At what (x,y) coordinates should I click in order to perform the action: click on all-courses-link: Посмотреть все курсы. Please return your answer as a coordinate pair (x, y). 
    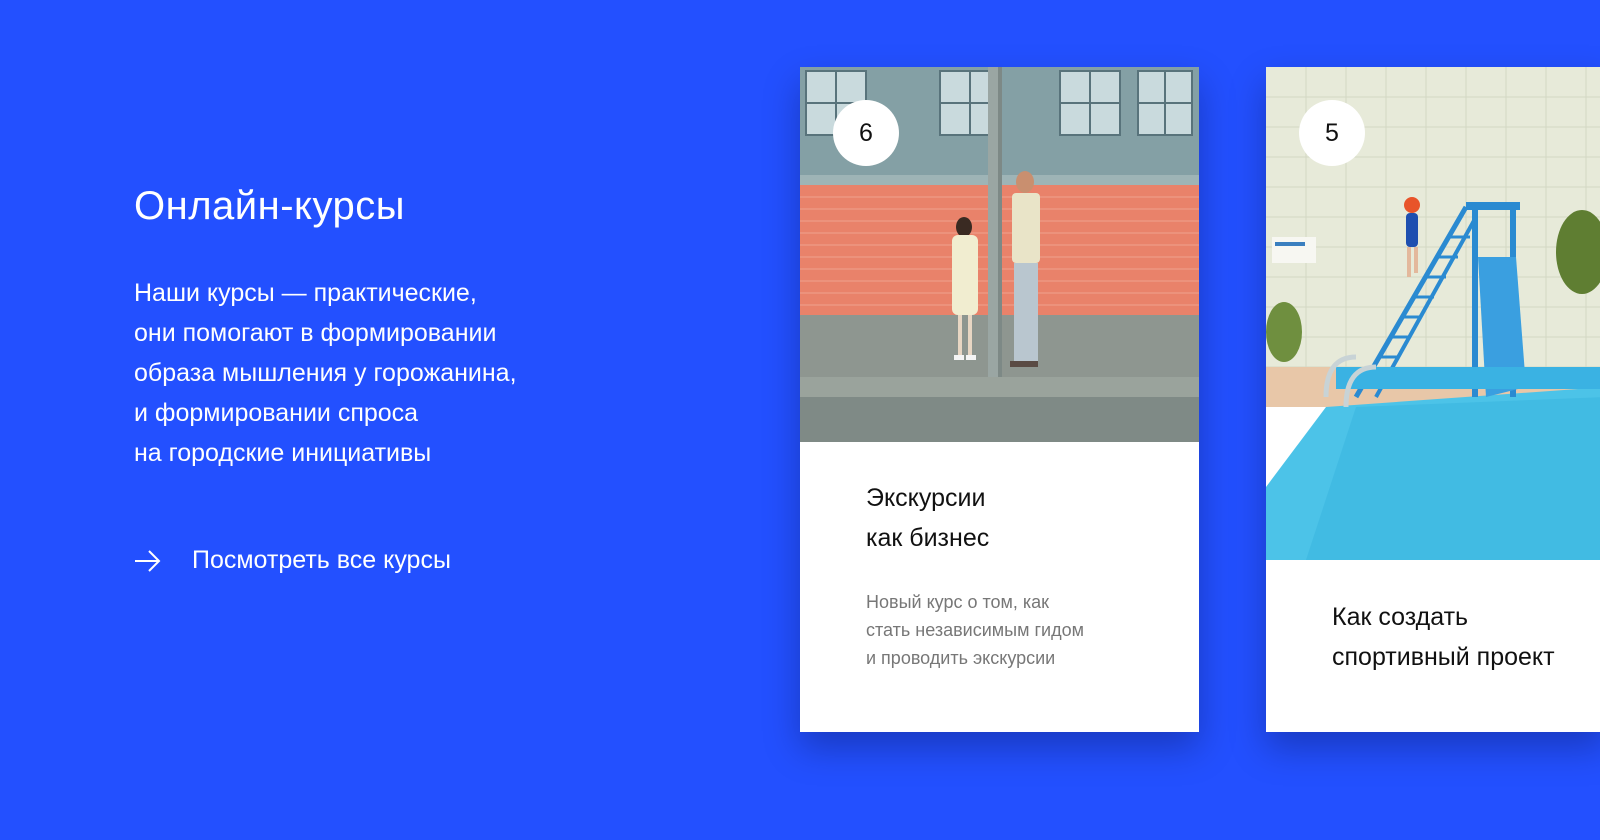
    Looking at the image, I should click on (292, 560).